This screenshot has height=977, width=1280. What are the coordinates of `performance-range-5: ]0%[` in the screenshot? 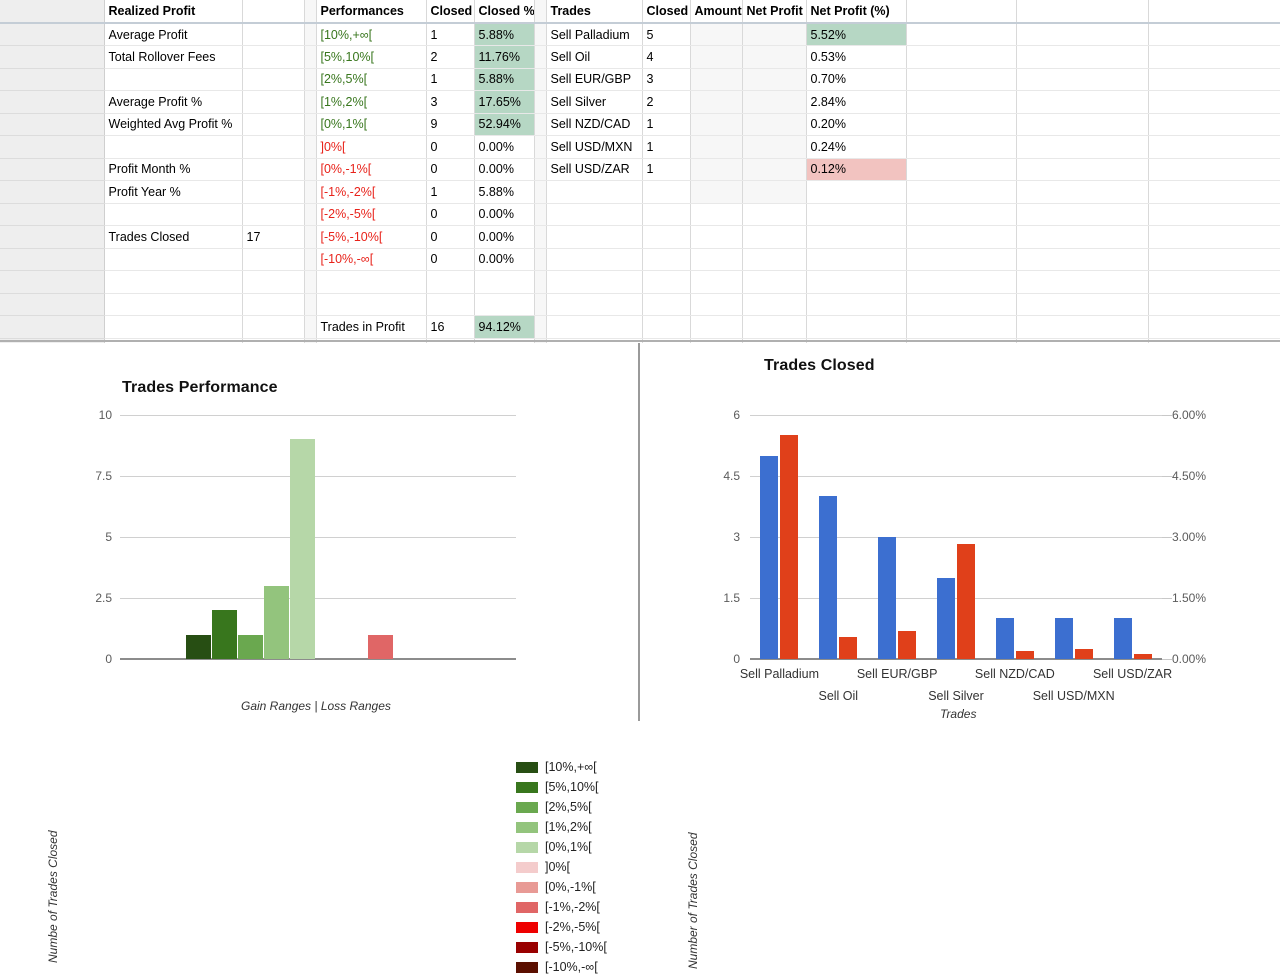 It's located at (371, 147).